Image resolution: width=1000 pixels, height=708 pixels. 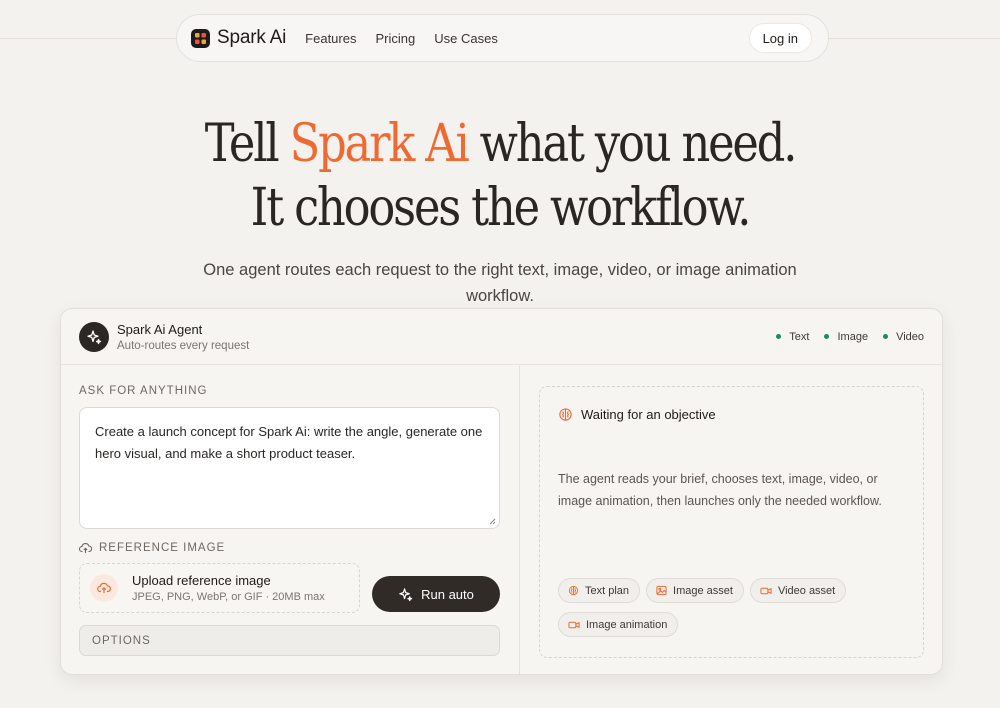 I want to click on chip-video-asset: Video asset, so click(x=798, y=590).